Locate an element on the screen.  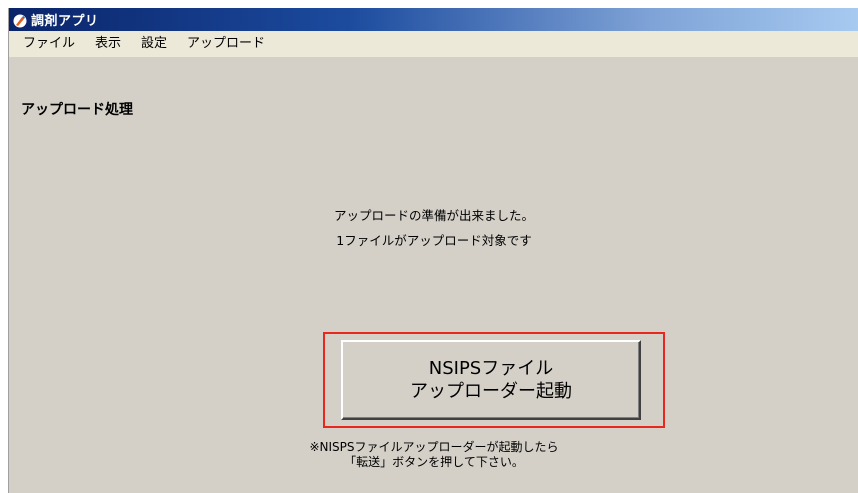
launch-button-label-line1: NSIPSファイル is located at coordinates (491, 368).